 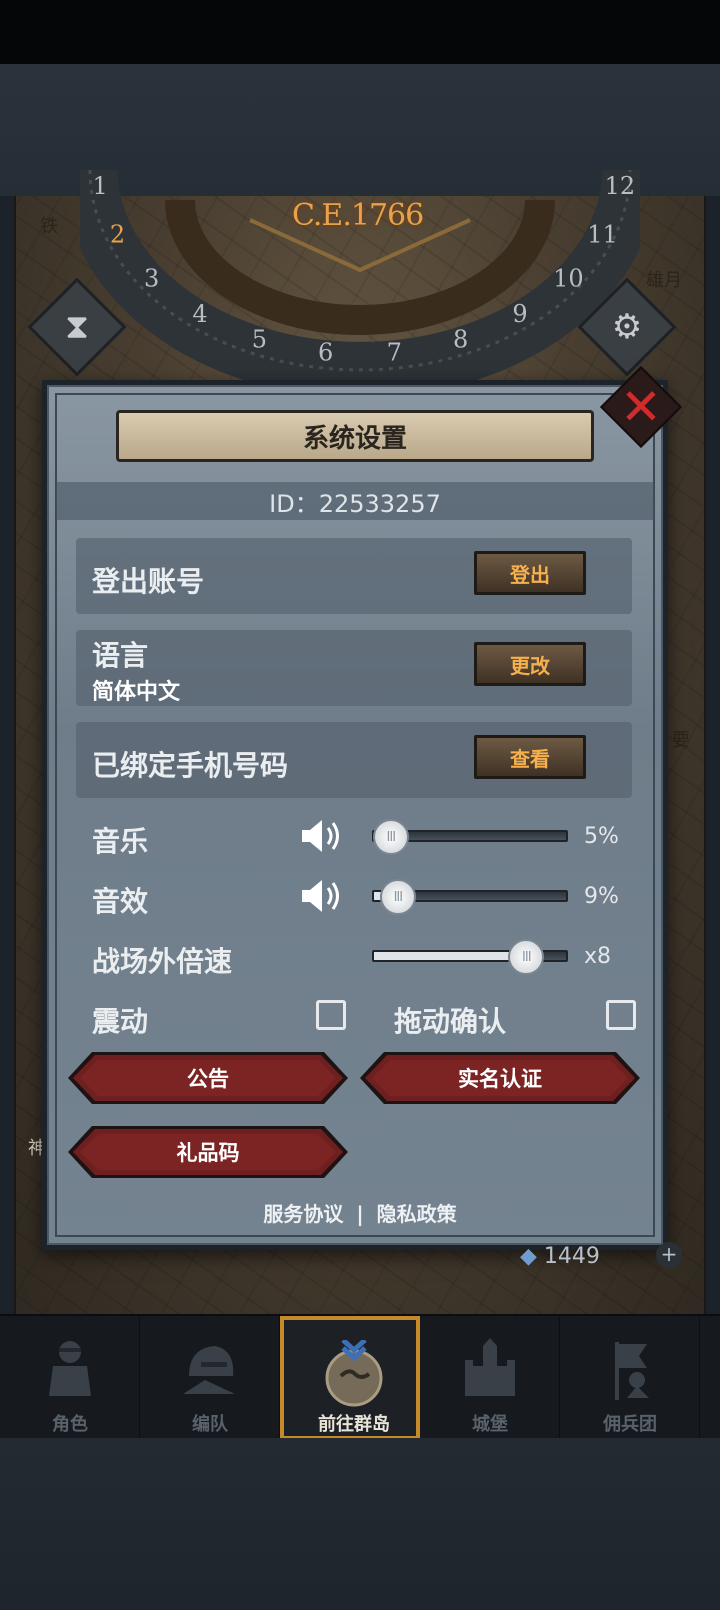 What do you see at coordinates (360, 32) in the screenshot?
I see `status-bar` at bounding box center [360, 32].